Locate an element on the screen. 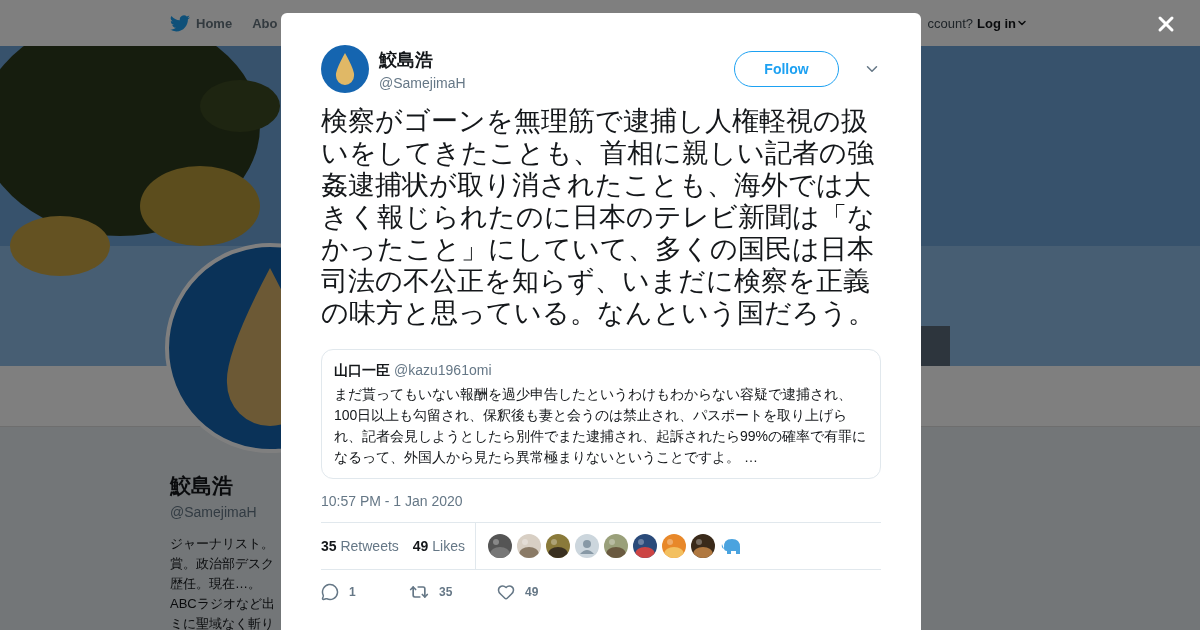  action-button: 1 is located at coordinates (350, 592).